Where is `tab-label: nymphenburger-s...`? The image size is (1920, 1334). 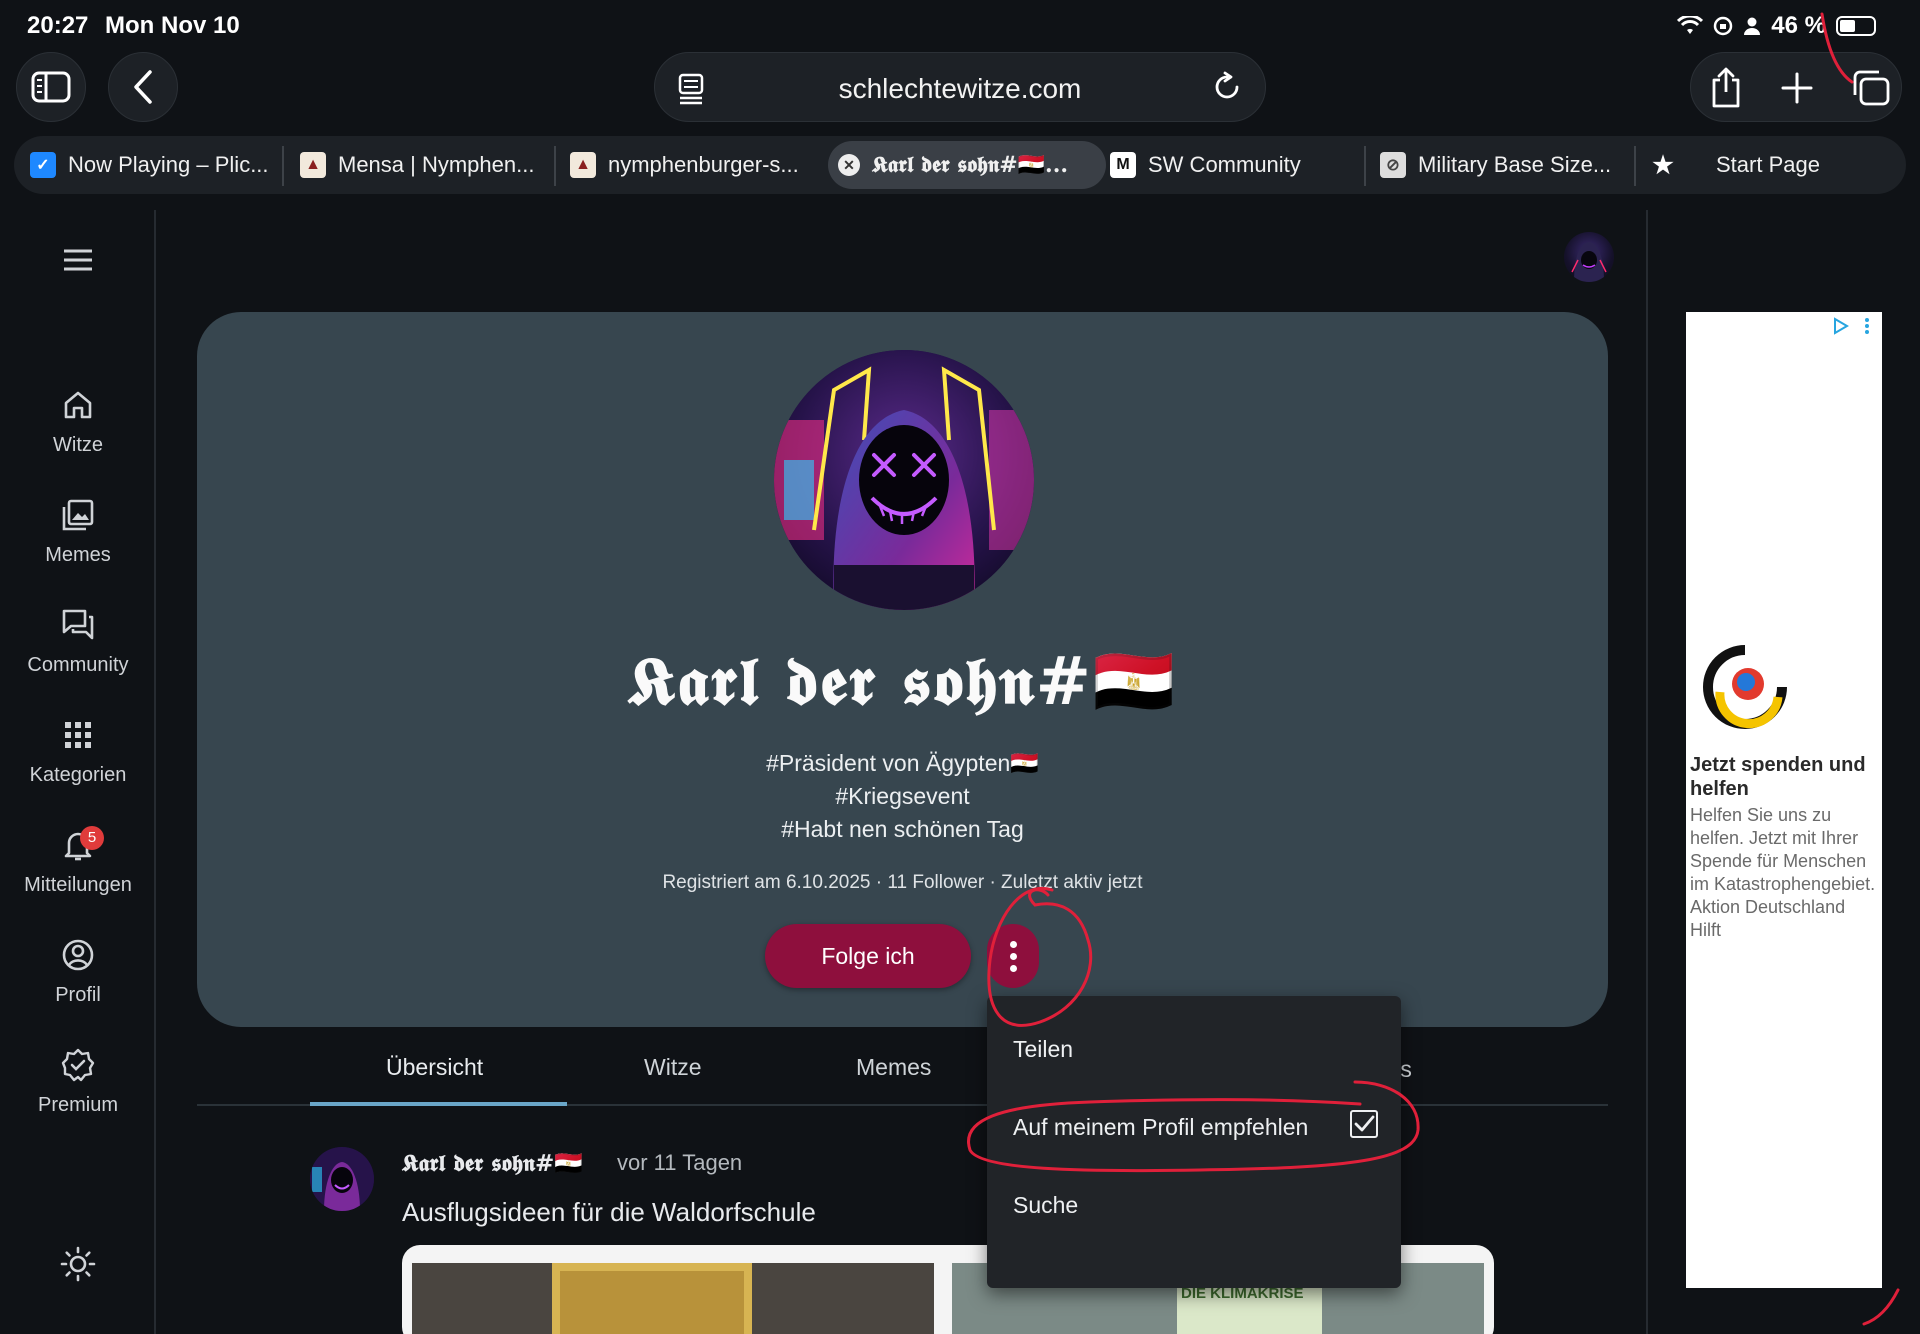
tab-label: nymphenburger-s... is located at coordinates (703, 164).